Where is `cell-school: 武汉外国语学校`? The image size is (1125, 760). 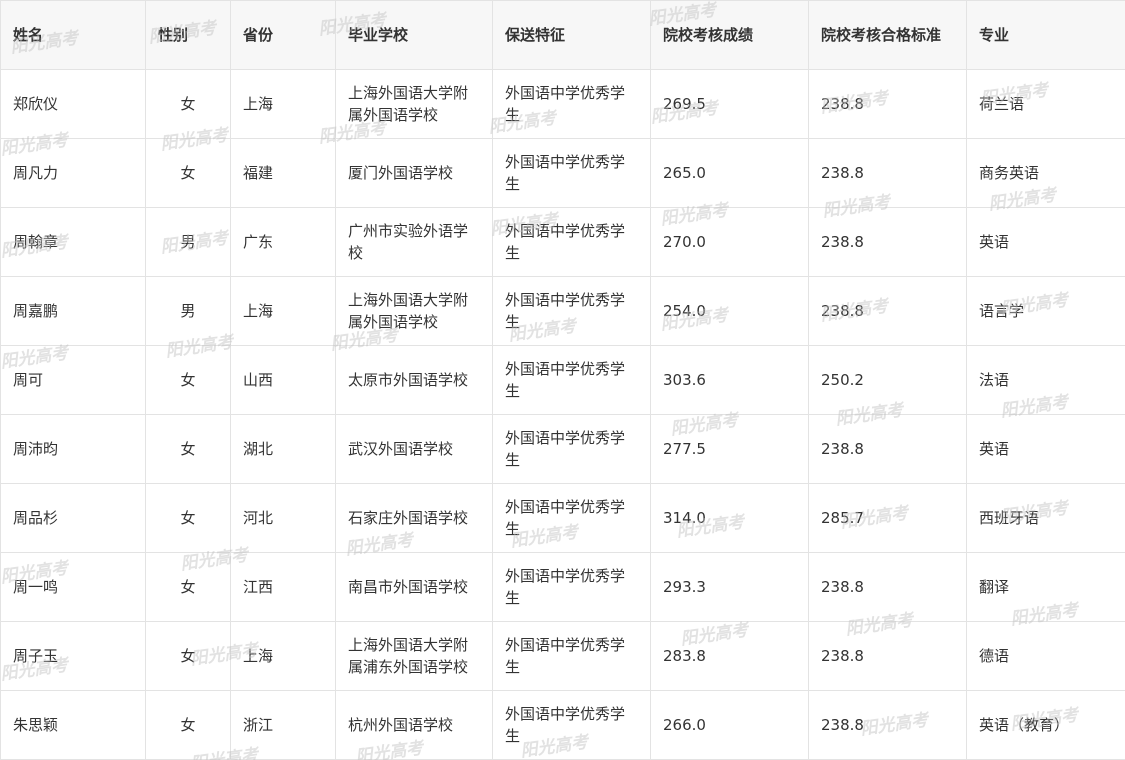
cell-school: 武汉外国语学校 is located at coordinates (414, 449).